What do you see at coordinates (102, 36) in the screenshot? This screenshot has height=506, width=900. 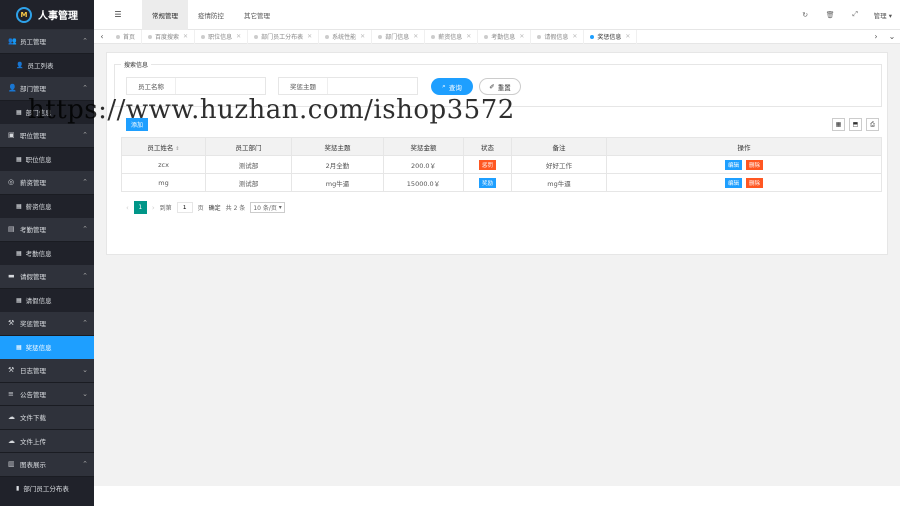 I see `tabs-left-arrow-icon: ‹` at bounding box center [102, 36].